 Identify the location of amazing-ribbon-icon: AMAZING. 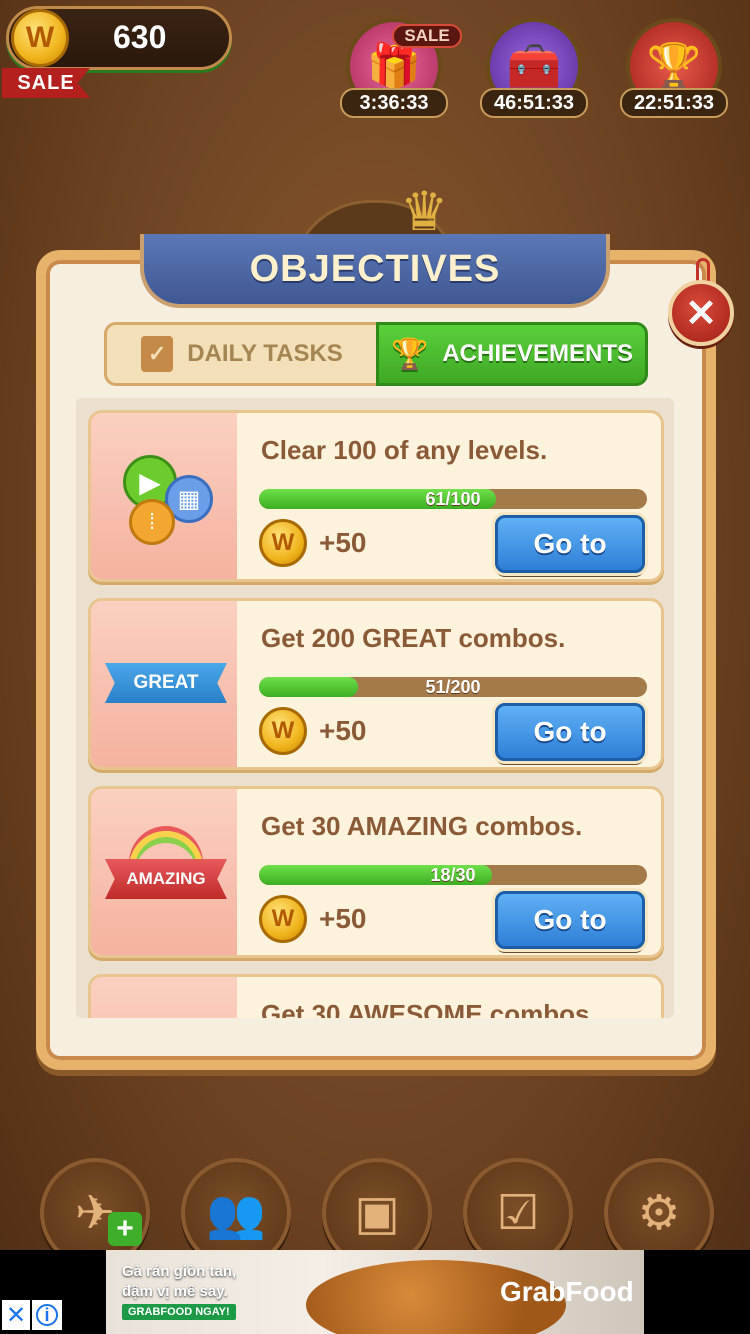
(164, 872).